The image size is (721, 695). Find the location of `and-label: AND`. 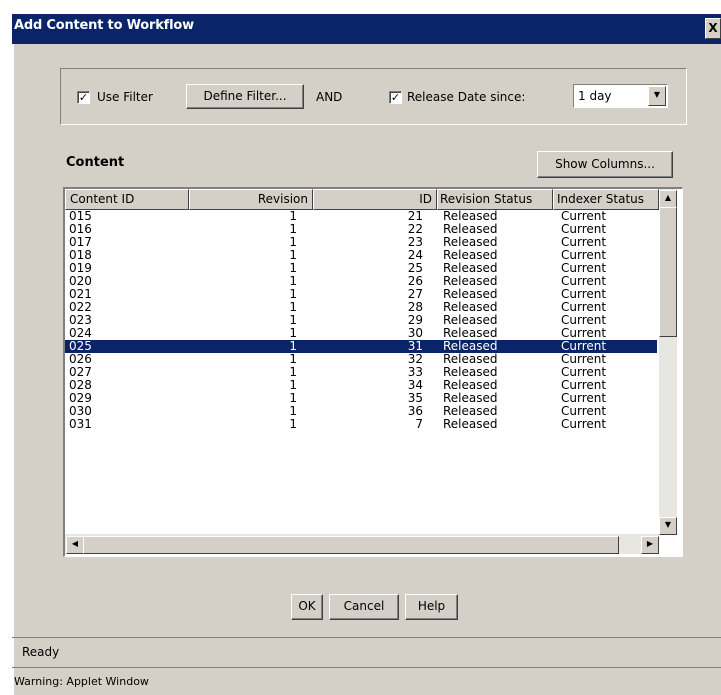

and-label: AND is located at coordinates (329, 97).